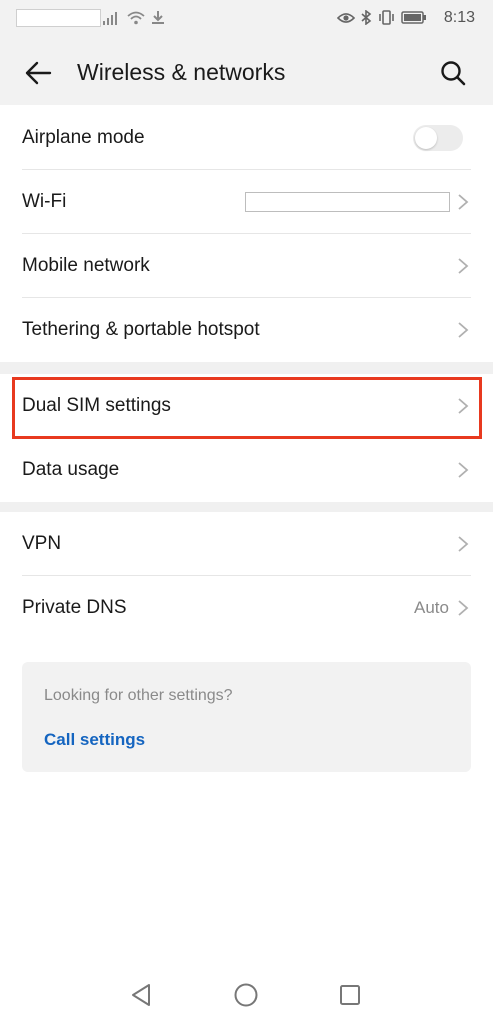 The image size is (493, 1024). What do you see at coordinates (246, 138) in the screenshot?
I see `row-airplane-mode: Airplane mode` at bounding box center [246, 138].